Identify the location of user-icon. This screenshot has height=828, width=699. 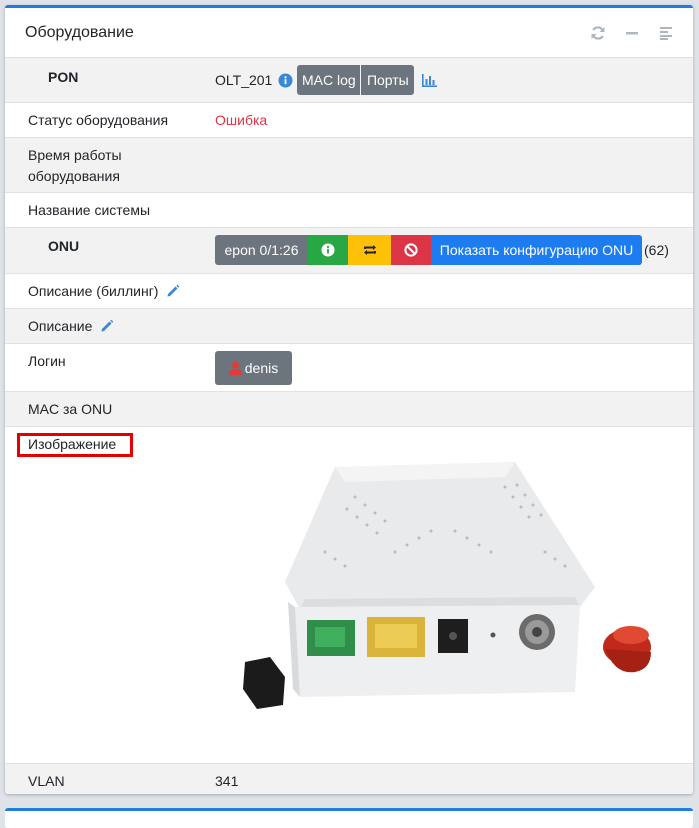
(235, 368).